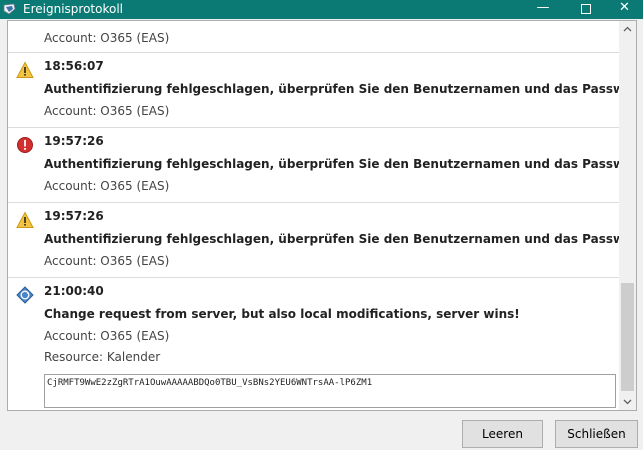 Image resolution: width=643 pixels, height=450 pixels. I want to click on sync-info-icon, so click(25, 295).